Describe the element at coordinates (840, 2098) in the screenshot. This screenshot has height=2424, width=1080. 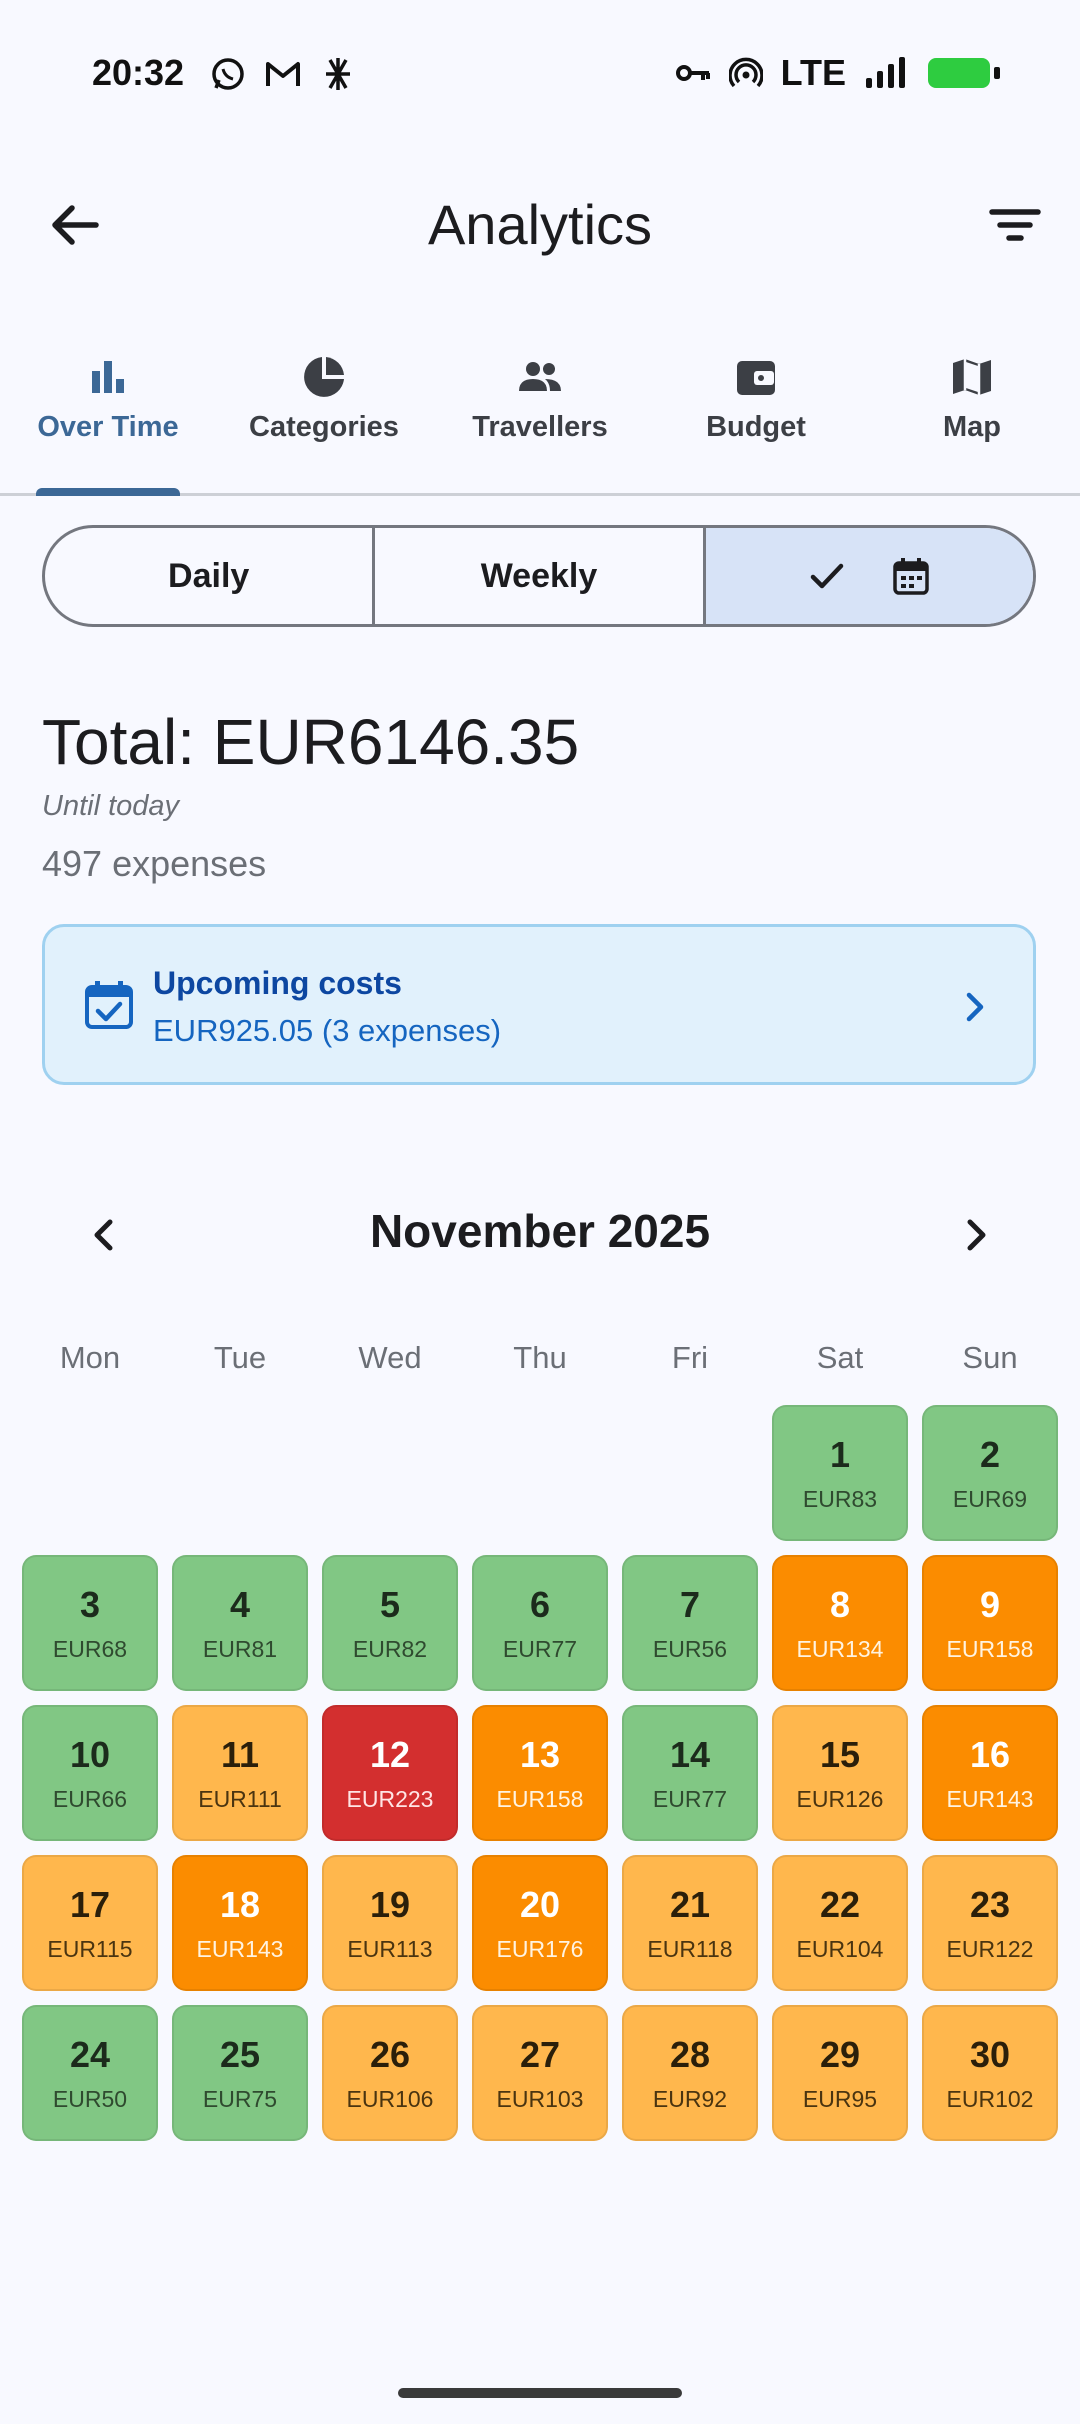
I see `day-amount: EUR95` at that location.